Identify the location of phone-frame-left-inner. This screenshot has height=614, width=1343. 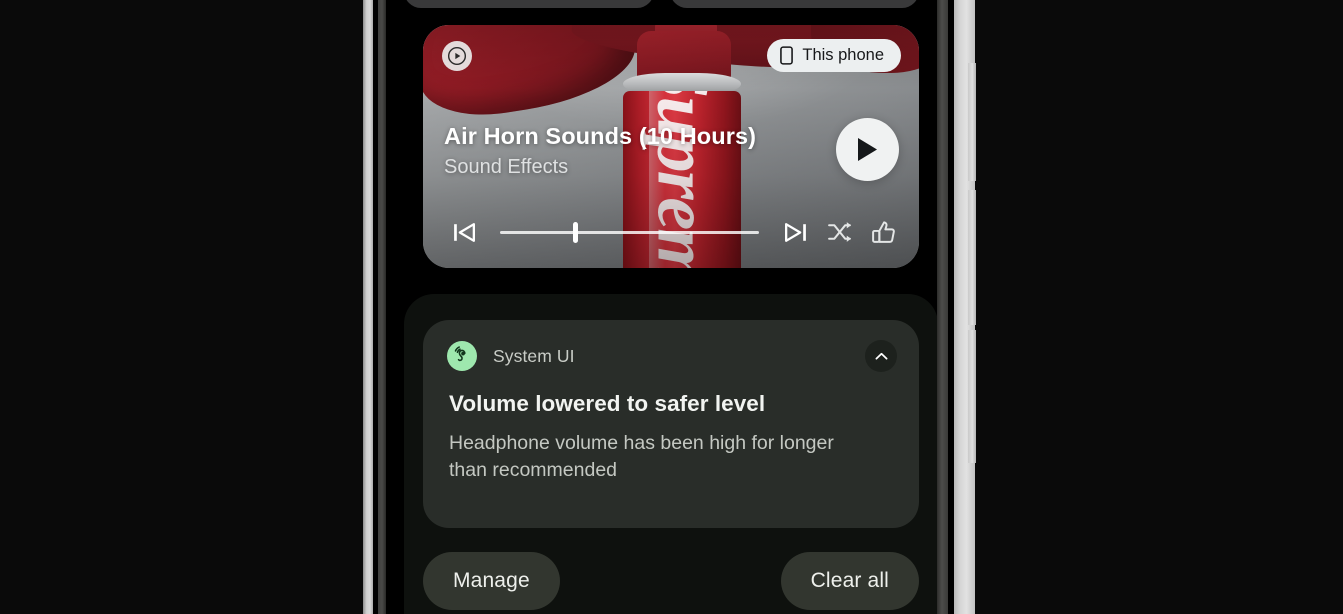
(382, 307).